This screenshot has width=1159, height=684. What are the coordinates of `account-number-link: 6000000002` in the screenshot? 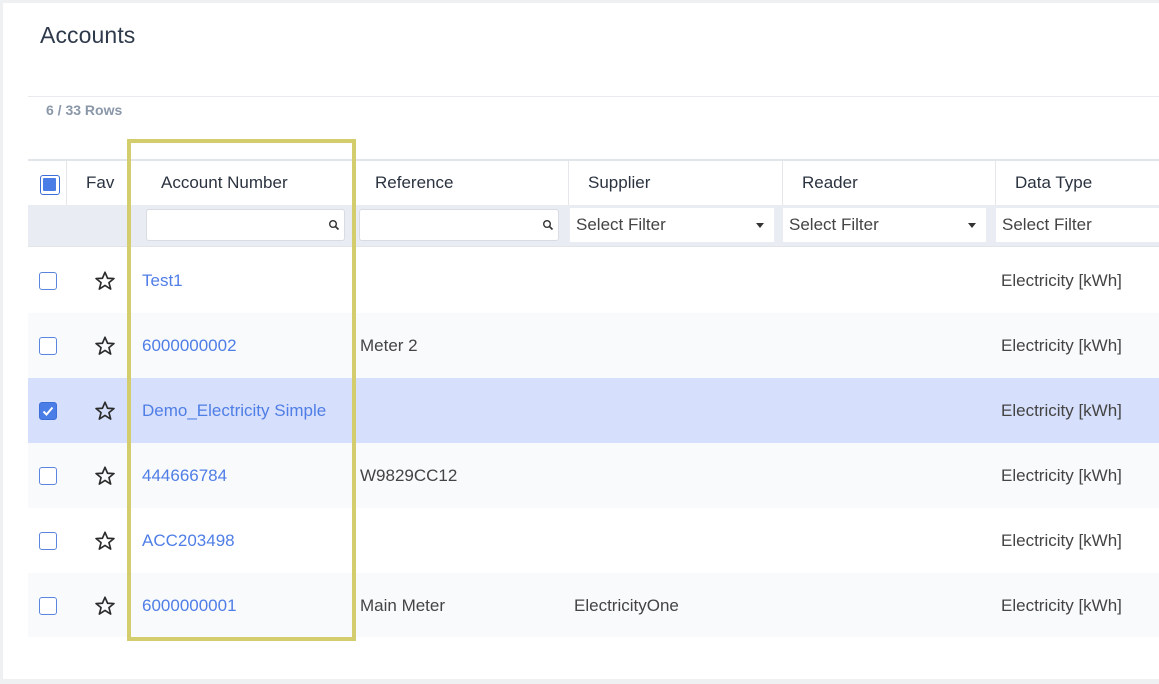 It's located at (189, 345).